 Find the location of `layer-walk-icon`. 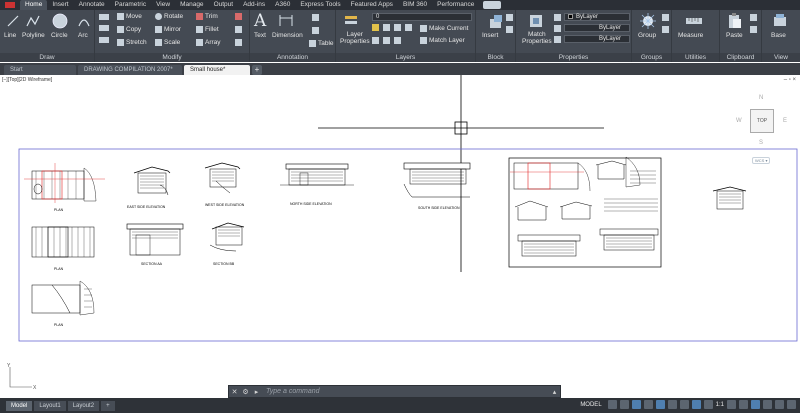

layer-walk-icon is located at coordinates (375, 40).